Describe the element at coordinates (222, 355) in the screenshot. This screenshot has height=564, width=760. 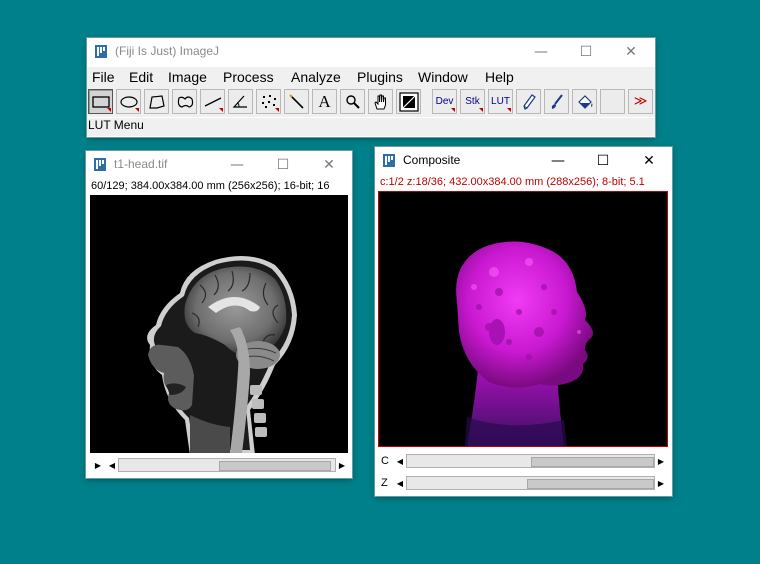
I see `mri-sagittal-image` at that location.